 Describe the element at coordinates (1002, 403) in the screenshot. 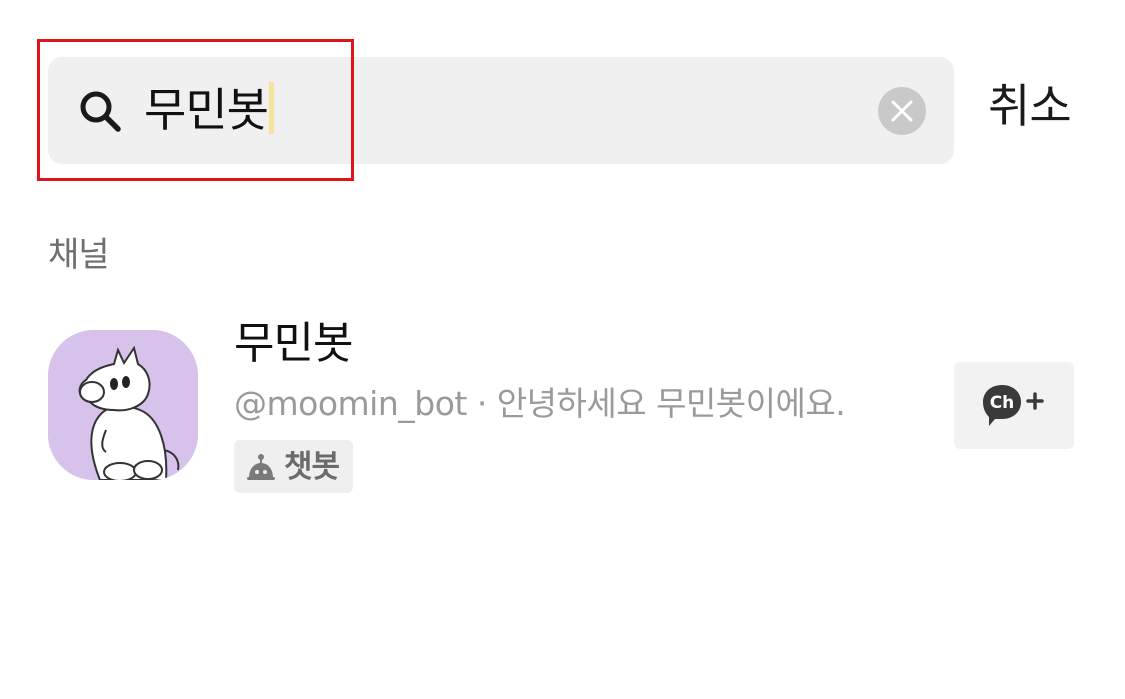

I see `channel-icon-text: Ch` at that location.